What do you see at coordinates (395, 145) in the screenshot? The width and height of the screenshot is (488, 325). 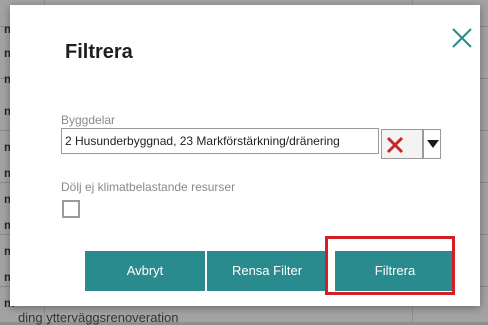 I see `red-x-icon` at bounding box center [395, 145].